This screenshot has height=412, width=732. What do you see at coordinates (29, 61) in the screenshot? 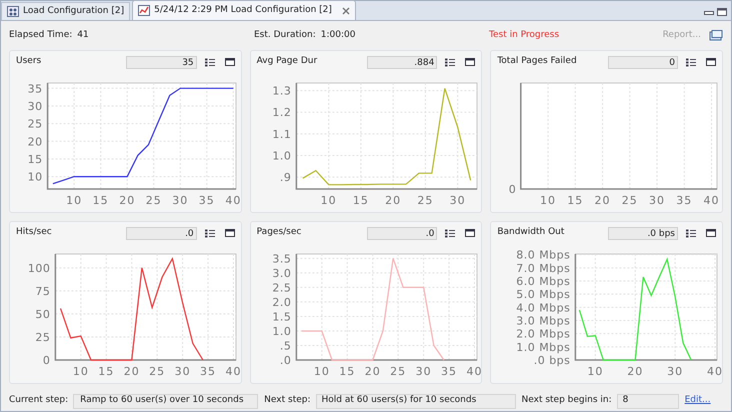
I see `panel-title: Users` at bounding box center [29, 61].